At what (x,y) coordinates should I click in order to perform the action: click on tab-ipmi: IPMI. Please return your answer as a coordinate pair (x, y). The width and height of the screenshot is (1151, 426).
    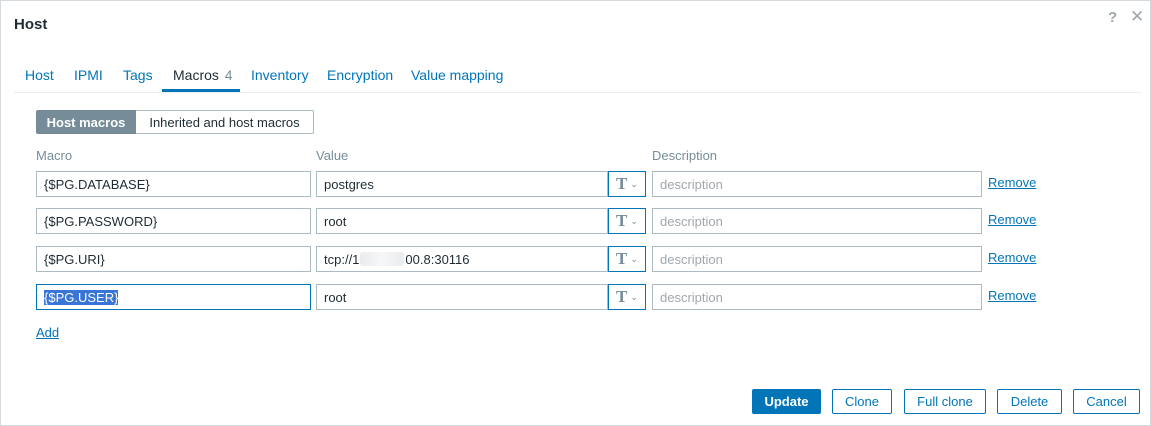
    Looking at the image, I should click on (88, 75).